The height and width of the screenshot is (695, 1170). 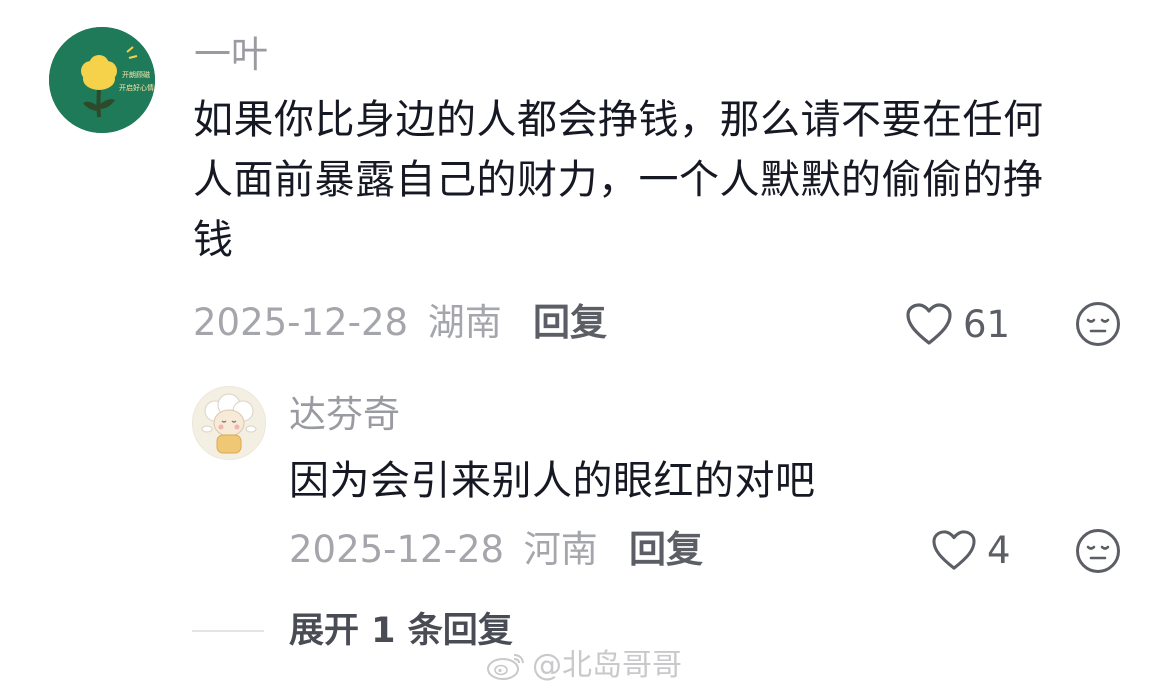 I want to click on comment-location: 湖南, so click(x=464, y=322).